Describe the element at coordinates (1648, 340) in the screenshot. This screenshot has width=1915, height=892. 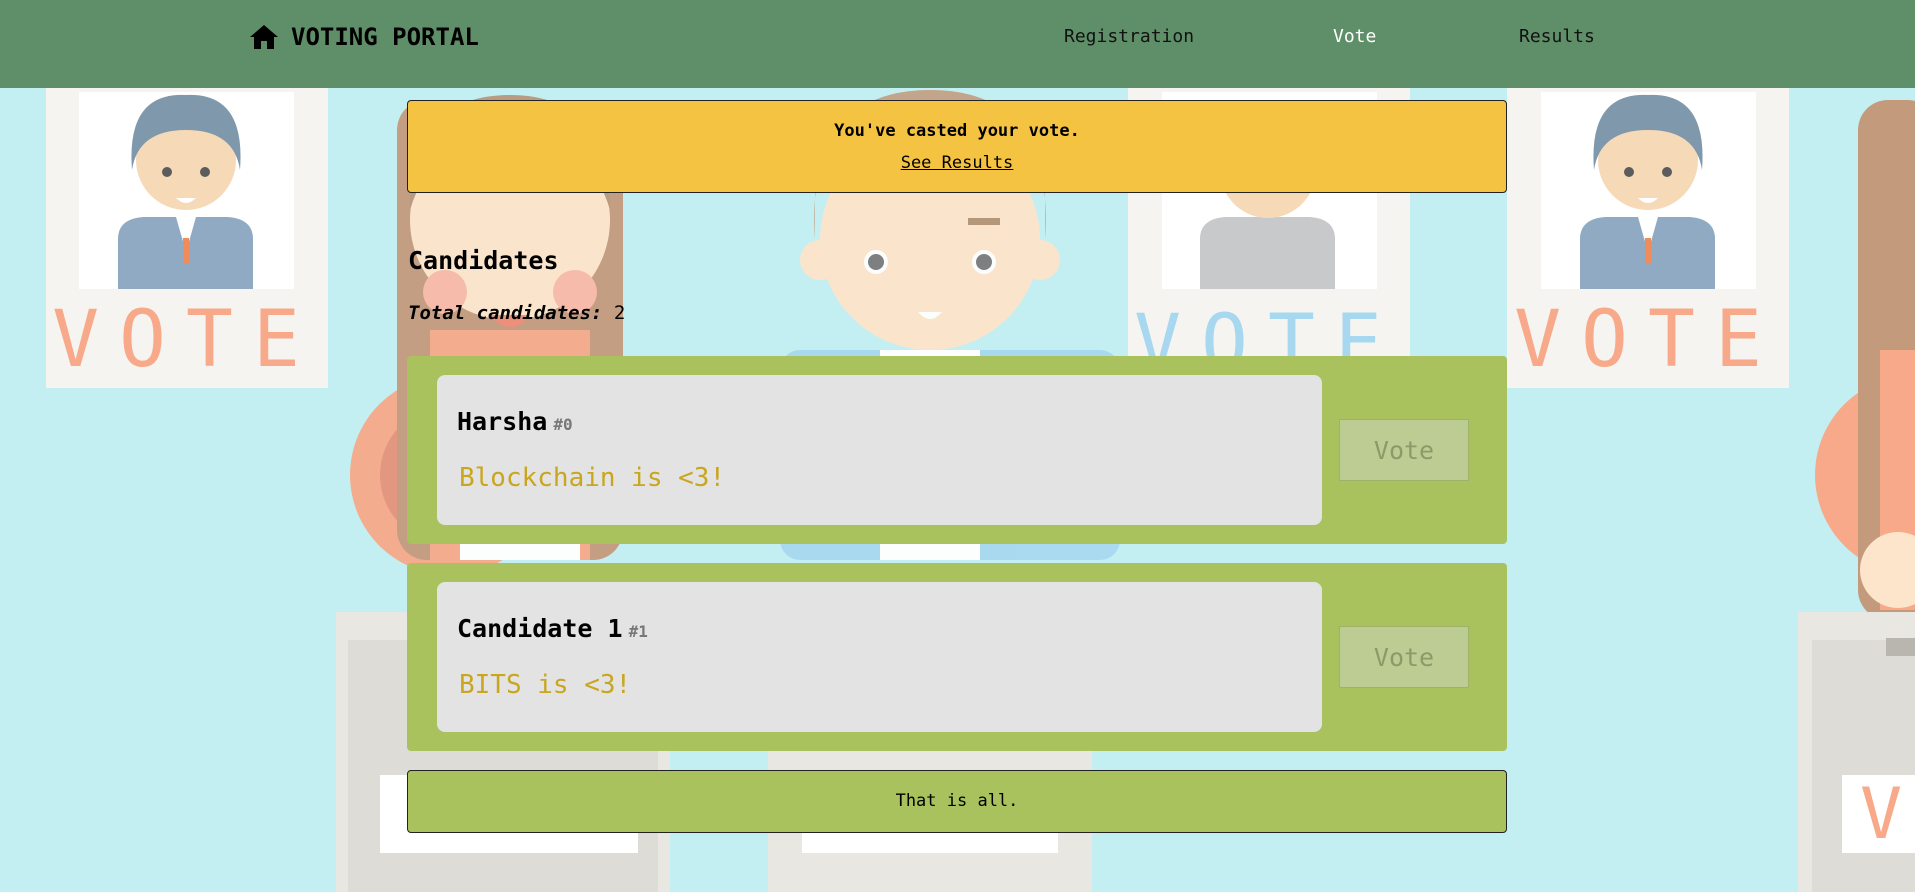
I see `svg-text: VOTE` at that location.